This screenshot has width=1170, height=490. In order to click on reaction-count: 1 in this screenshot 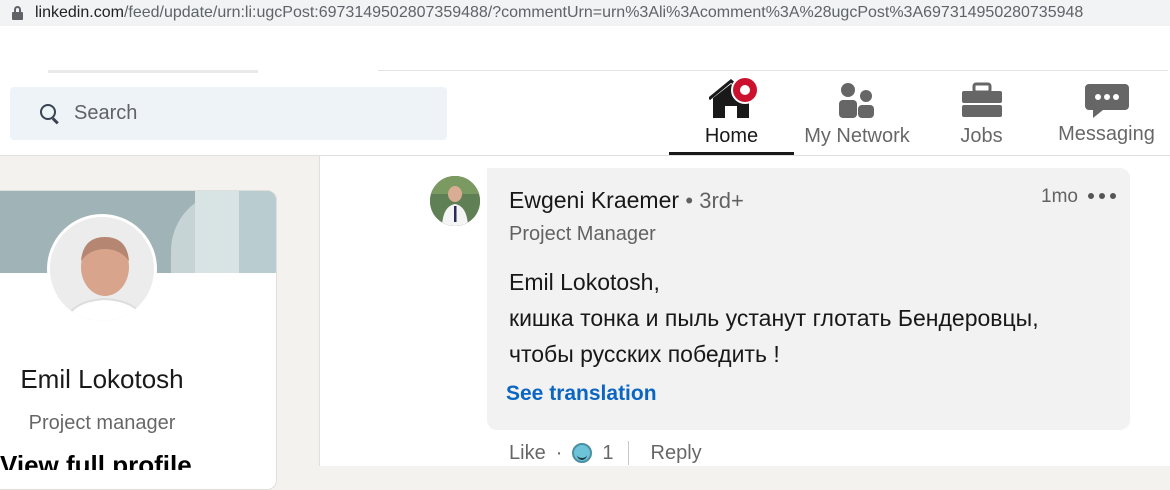, I will do `click(607, 453)`.